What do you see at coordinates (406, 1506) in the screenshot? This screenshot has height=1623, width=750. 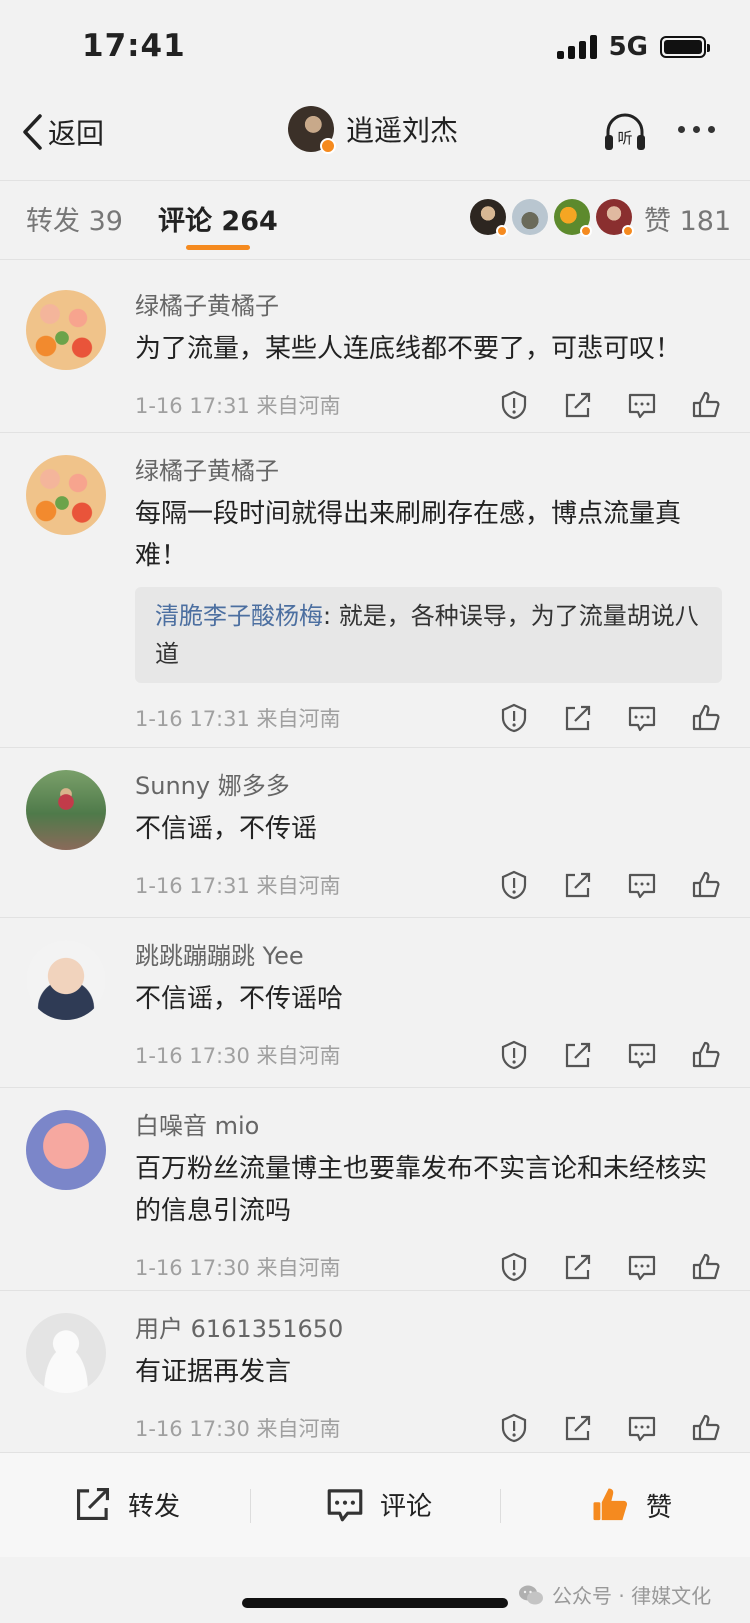 I see `comment-label: 评论` at bounding box center [406, 1506].